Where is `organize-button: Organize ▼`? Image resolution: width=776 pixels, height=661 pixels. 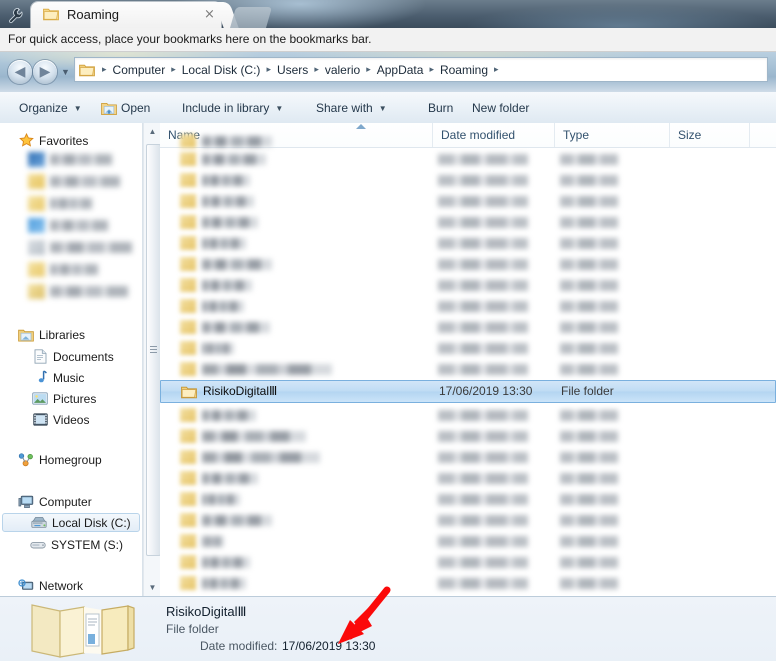
organize-button: Organize ▼ is located at coordinates (50, 108).